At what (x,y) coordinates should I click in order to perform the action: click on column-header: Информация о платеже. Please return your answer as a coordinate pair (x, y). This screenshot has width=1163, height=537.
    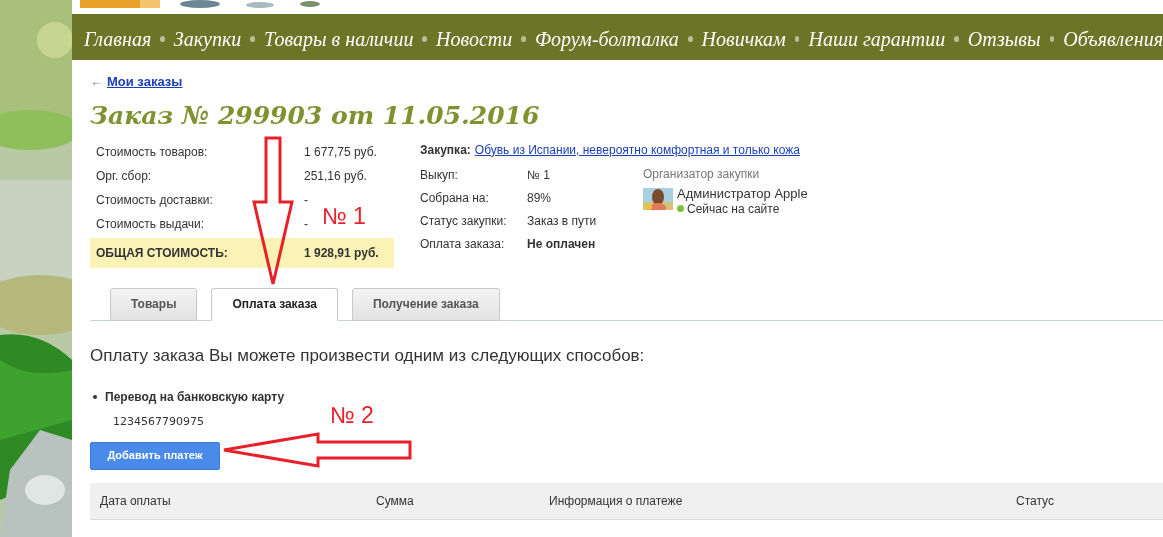
    Looking at the image, I should click on (616, 501).